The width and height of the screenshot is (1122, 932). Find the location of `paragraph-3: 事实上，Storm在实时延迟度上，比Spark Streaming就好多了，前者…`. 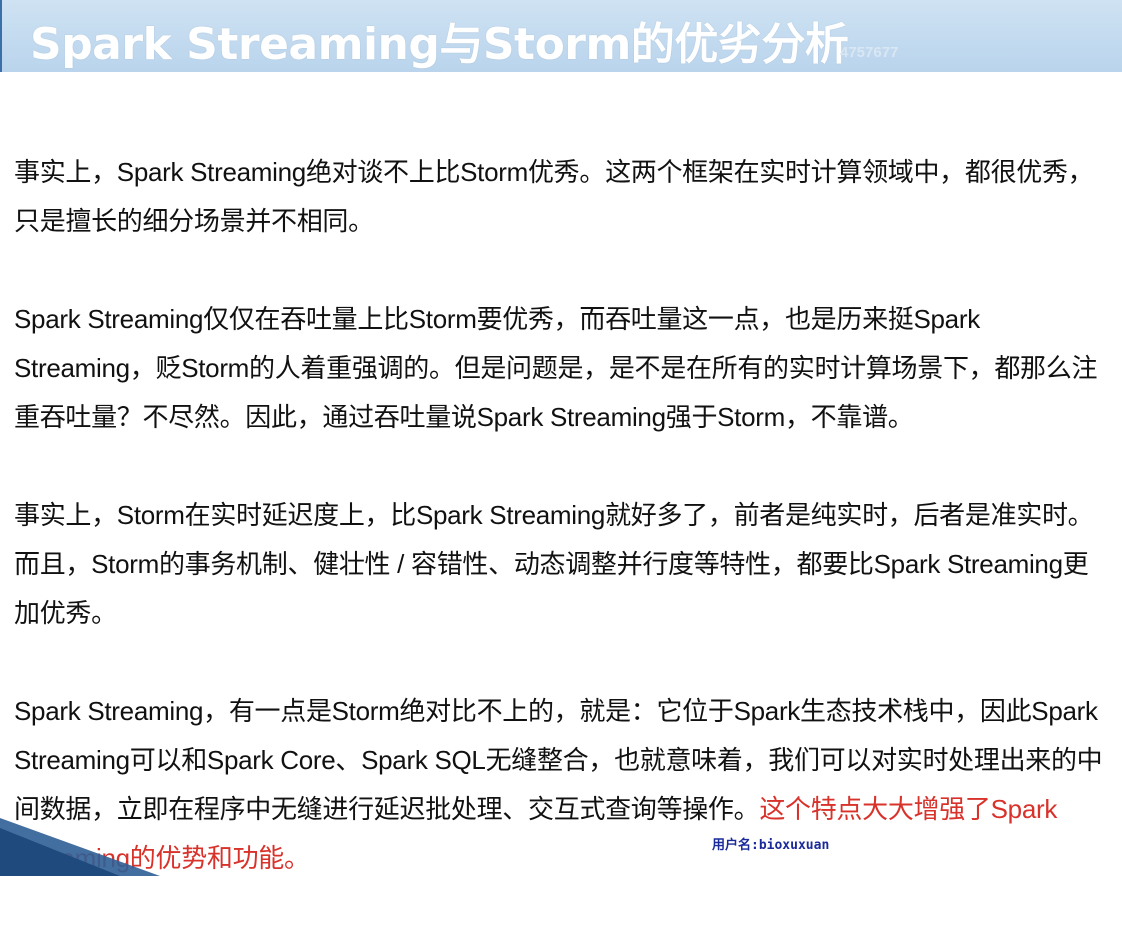

paragraph-3: 事实上，Storm在实时延迟度上，比Spark Streaming就好多了，前者… is located at coordinates (554, 564).